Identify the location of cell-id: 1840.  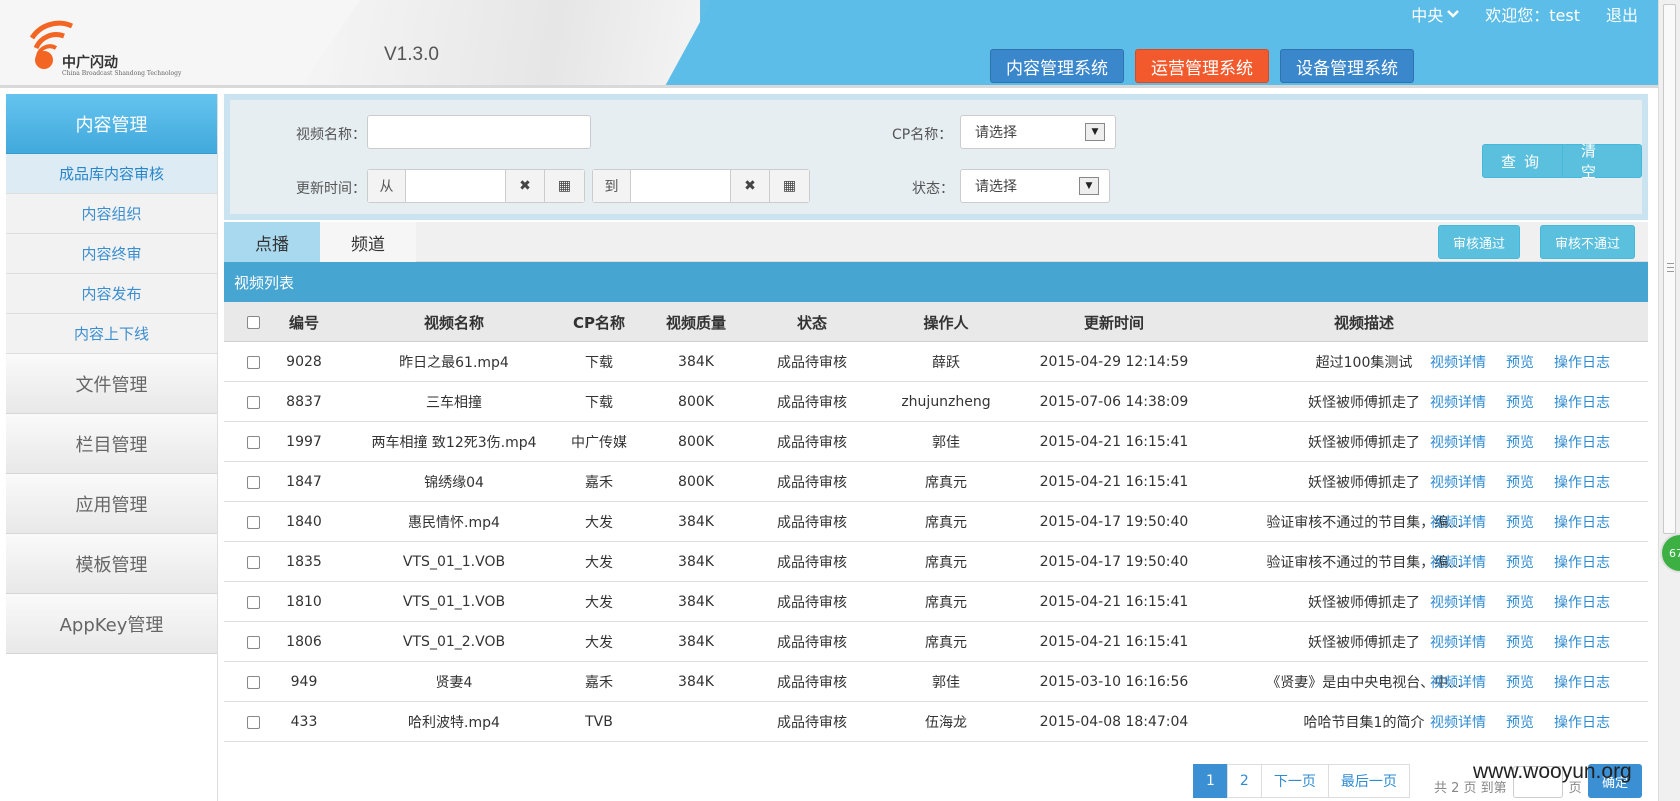
(304, 522).